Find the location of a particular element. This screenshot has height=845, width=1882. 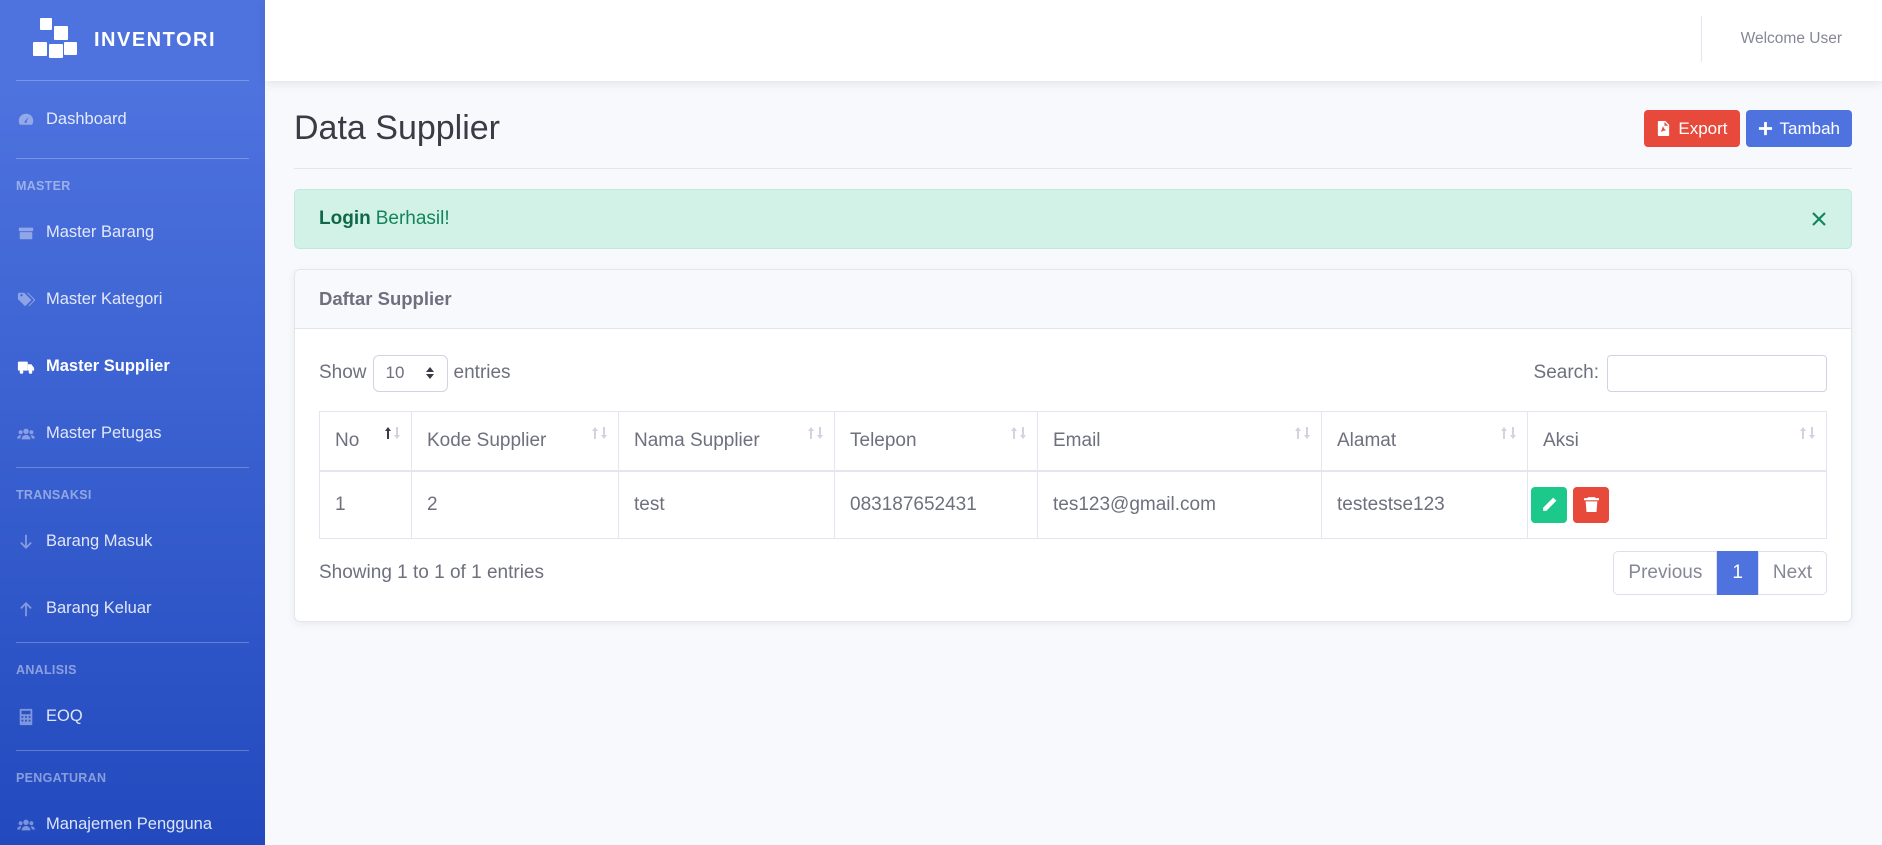

close-icon is located at coordinates (1819, 219).